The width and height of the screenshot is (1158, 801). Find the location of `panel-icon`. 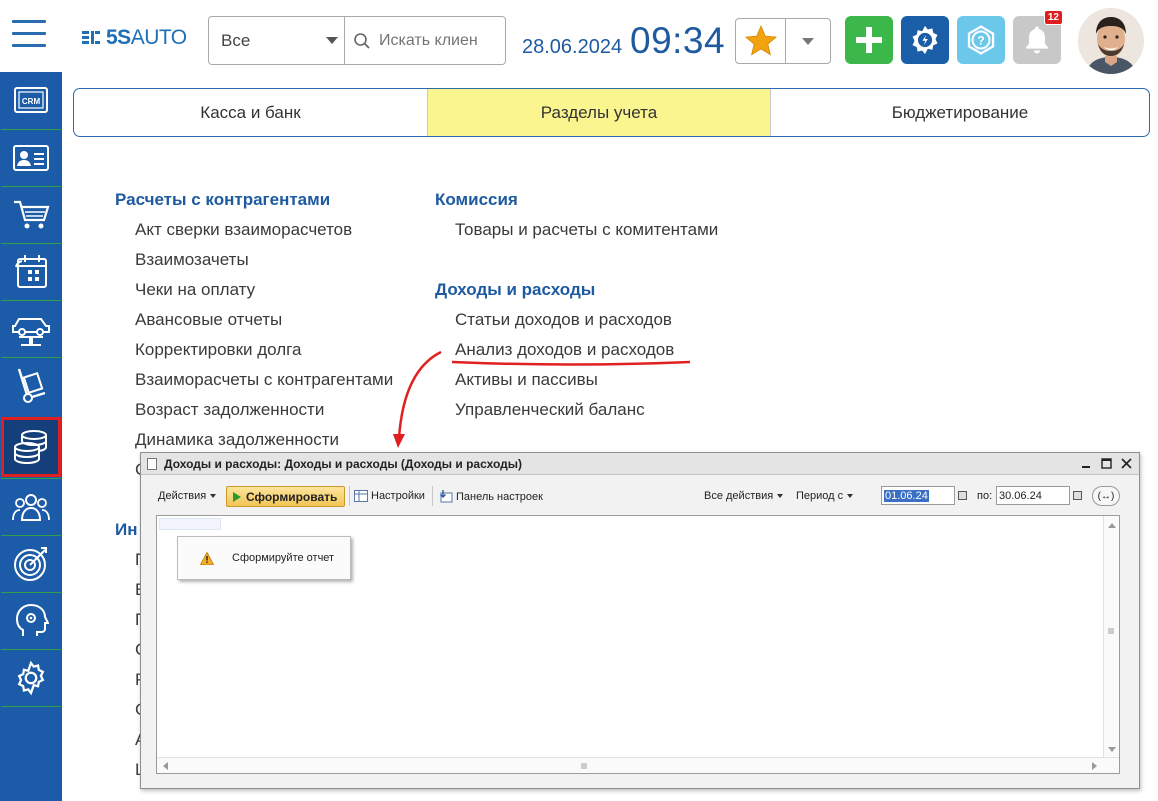

panel-icon is located at coordinates (446, 496).